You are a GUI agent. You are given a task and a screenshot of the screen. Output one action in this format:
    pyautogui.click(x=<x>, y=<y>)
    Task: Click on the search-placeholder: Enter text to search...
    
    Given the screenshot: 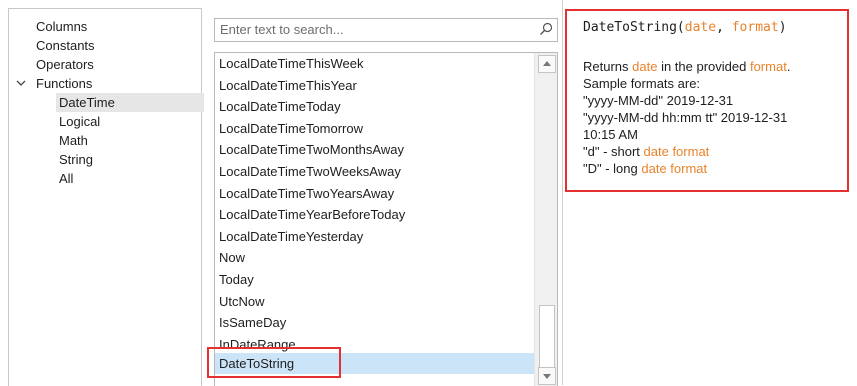 What is the action you would take?
    pyautogui.click(x=282, y=29)
    